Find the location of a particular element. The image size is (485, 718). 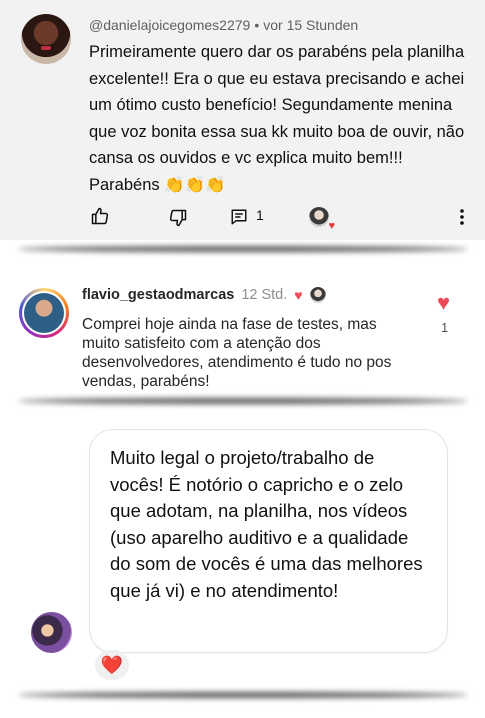

thumbs-down-icon is located at coordinates (178, 218).